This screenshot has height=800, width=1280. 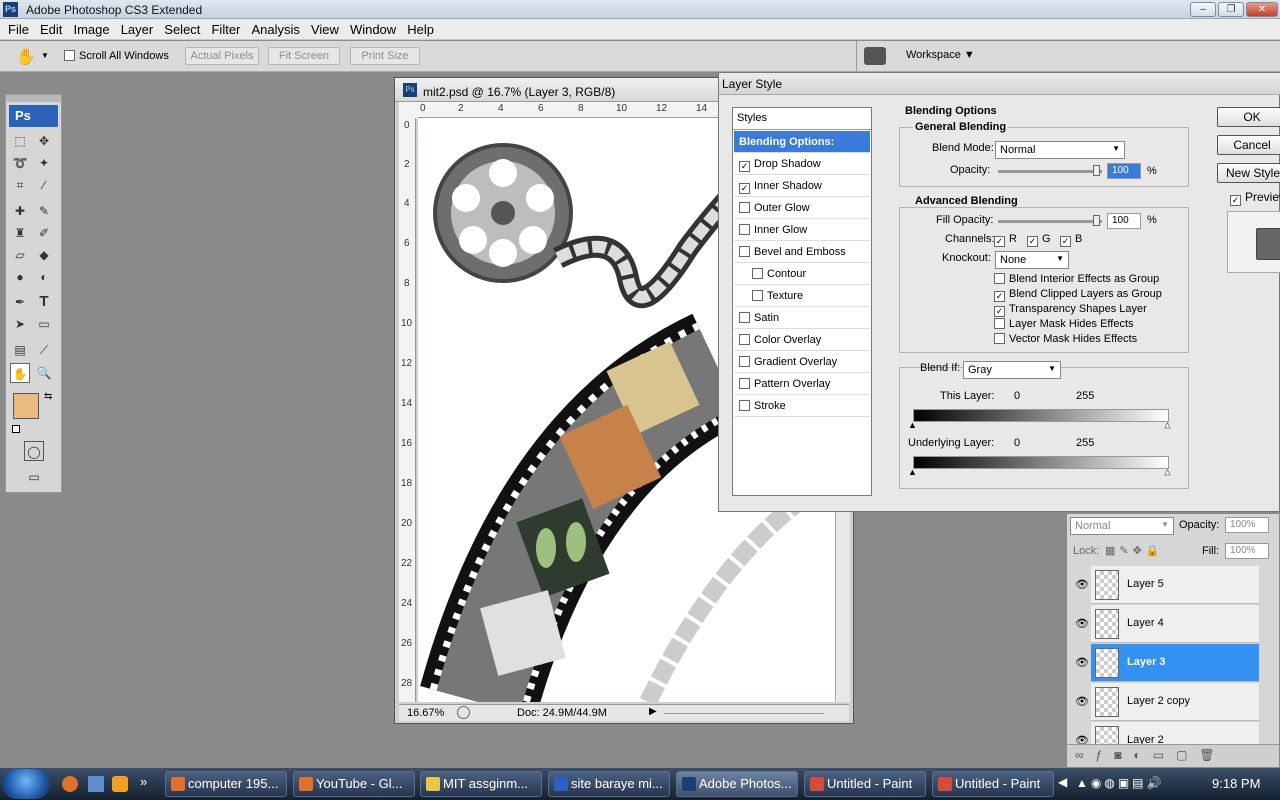 What do you see at coordinates (1175, 663) in the screenshot?
I see `layer-row: Layer 3` at bounding box center [1175, 663].